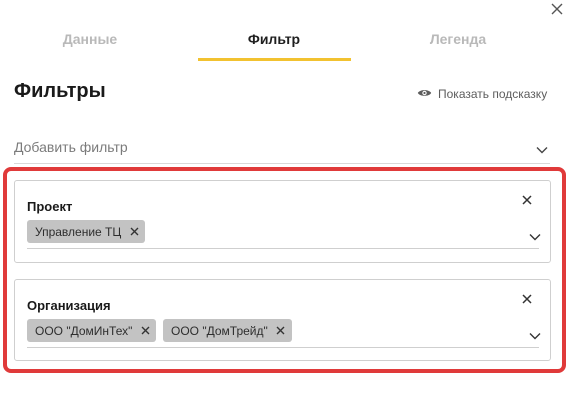 This screenshot has height=398, width=574. I want to click on chip-label: ООО "ДомТрейд", so click(219, 330).